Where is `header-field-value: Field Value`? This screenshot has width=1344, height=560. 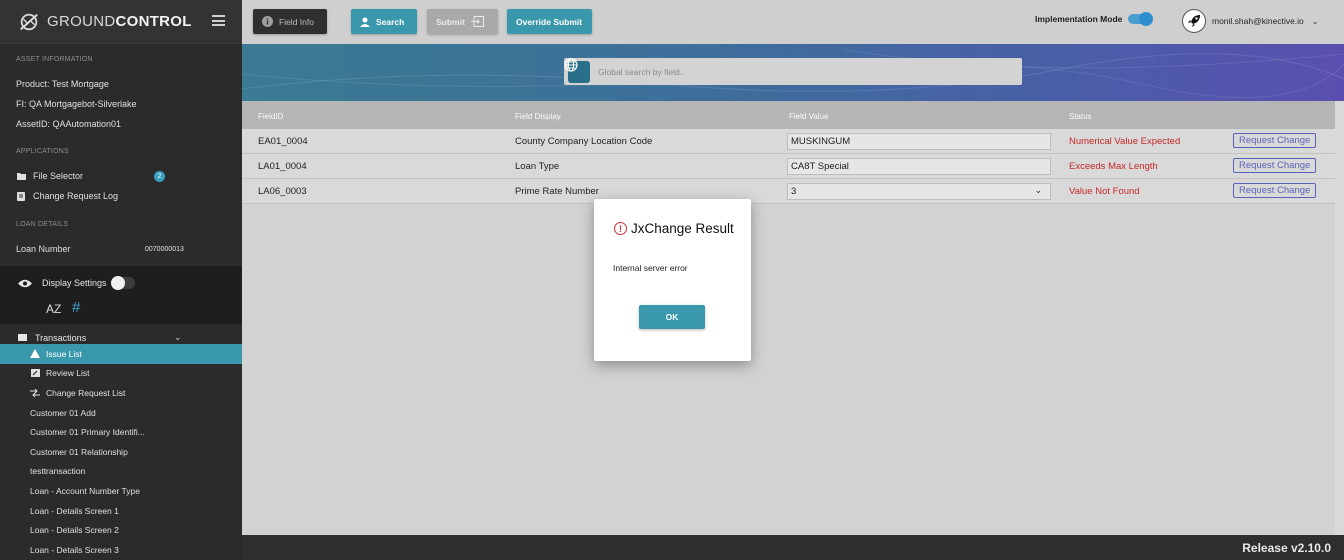 header-field-value: Field Value is located at coordinates (809, 116).